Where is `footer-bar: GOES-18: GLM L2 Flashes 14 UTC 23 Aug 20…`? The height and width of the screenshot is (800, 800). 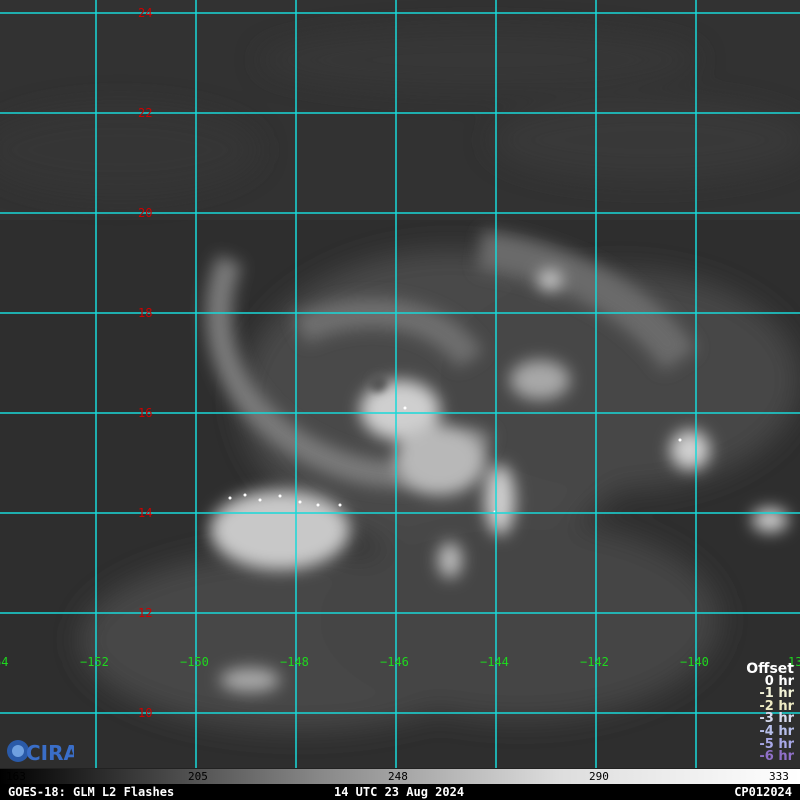
footer-bar: GOES-18: GLM L2 Flashes 14 UTC 23 Aug 20… is located at coordinates (400, 792).